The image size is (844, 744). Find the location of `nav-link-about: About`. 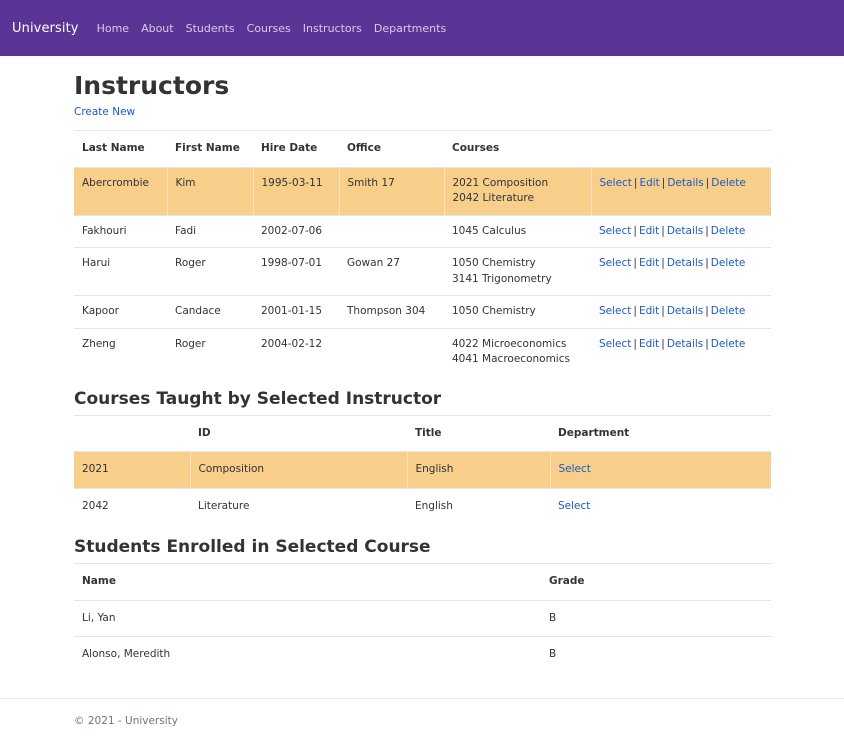

nav-link-about: About is located at coordinates (157, 28).